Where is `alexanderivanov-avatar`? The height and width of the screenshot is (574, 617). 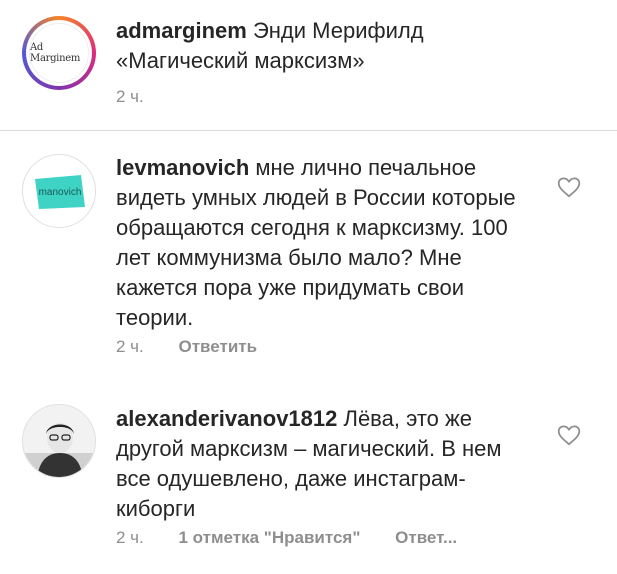 alexanderivanov-avatar is located at coordinates (59, 441).